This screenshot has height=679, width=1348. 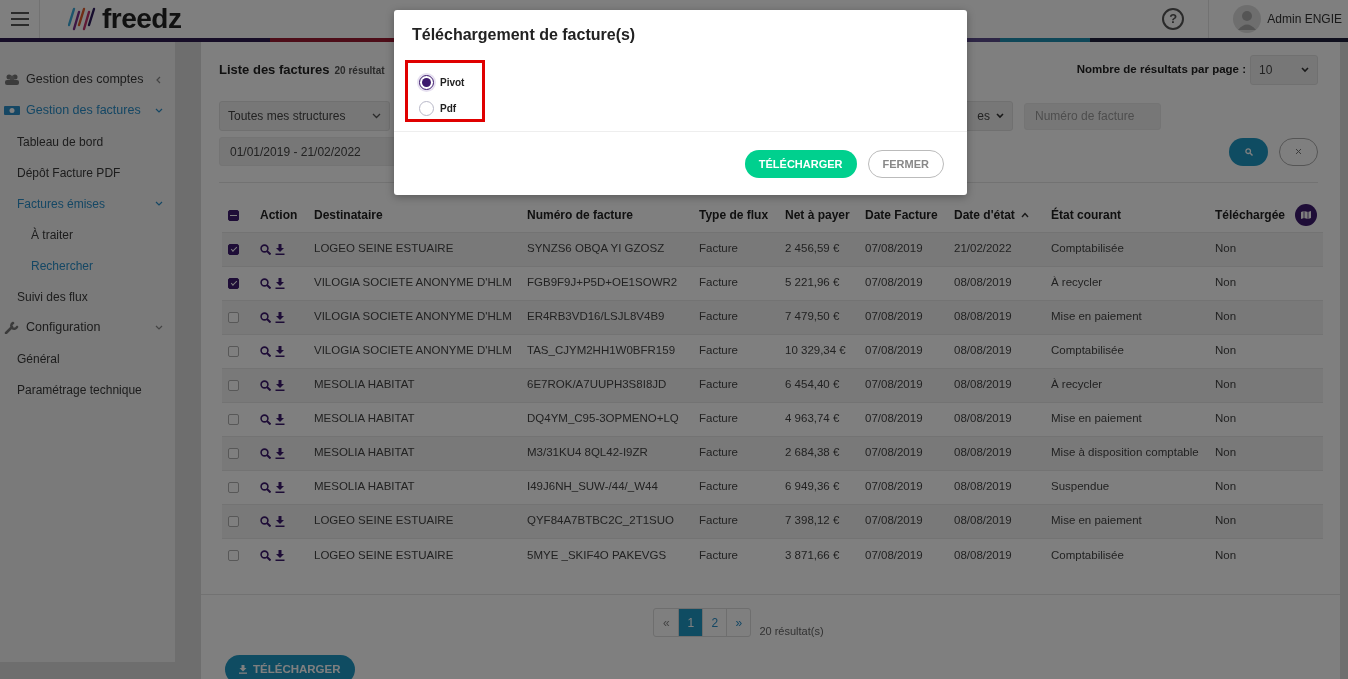 I want to click on chevron-icon, so click(x=159, y=79).